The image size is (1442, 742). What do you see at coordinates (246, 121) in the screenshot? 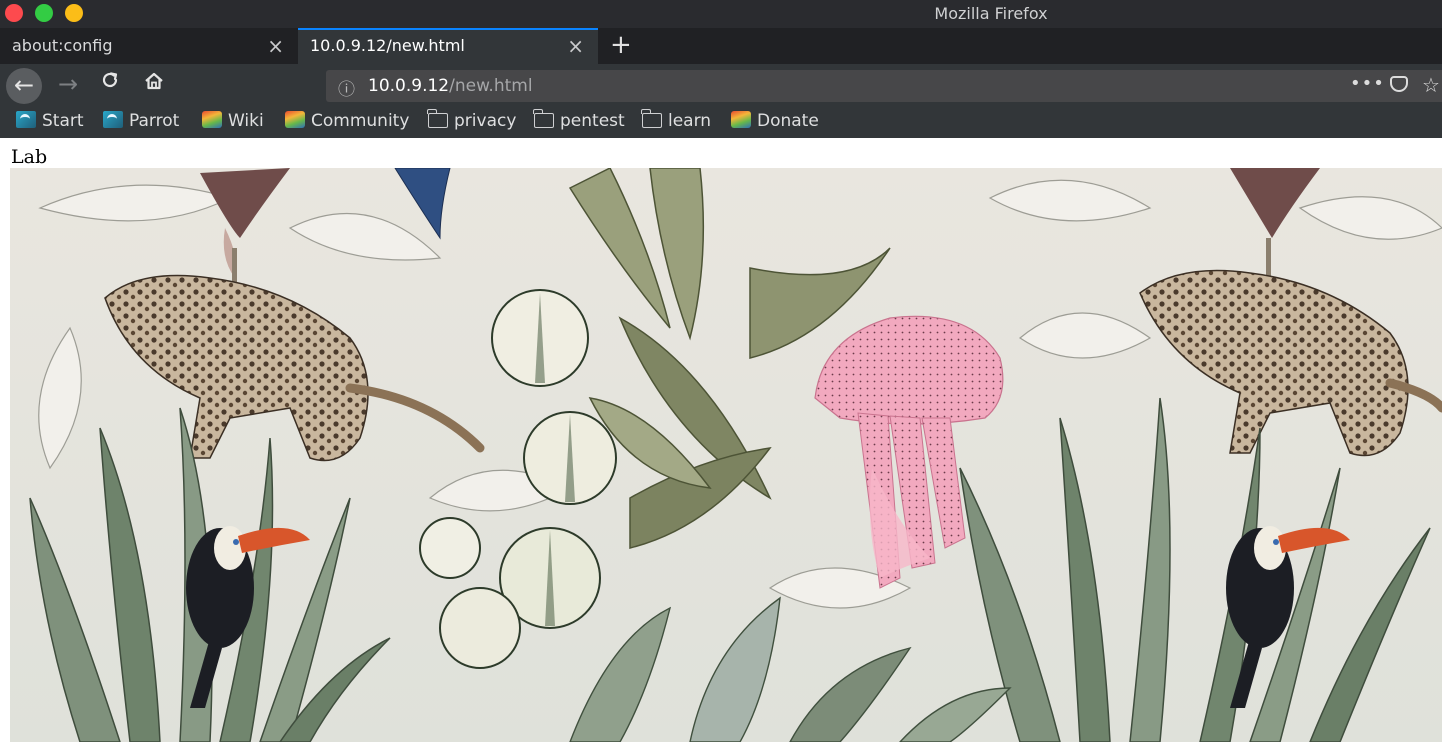
I see `bookmark-label: Wiki` at bounding box center [246, 121].